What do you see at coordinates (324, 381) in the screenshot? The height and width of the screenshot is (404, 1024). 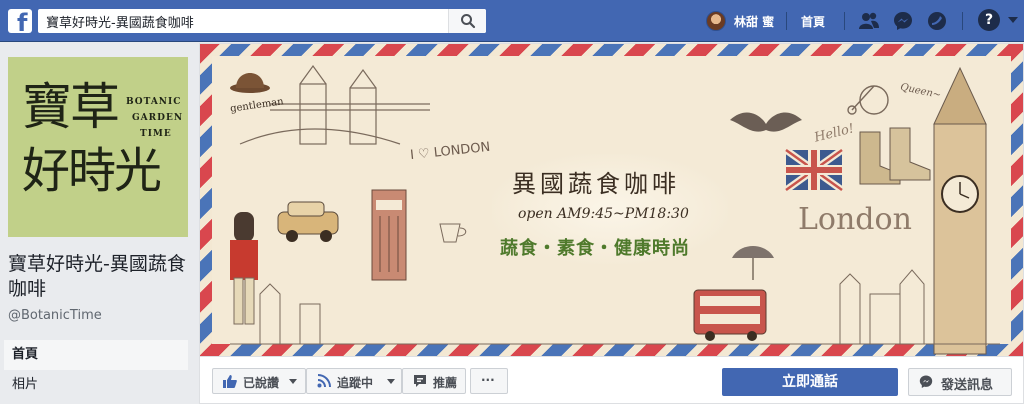 I see `rss-icon` at bounding box center [324, 381].